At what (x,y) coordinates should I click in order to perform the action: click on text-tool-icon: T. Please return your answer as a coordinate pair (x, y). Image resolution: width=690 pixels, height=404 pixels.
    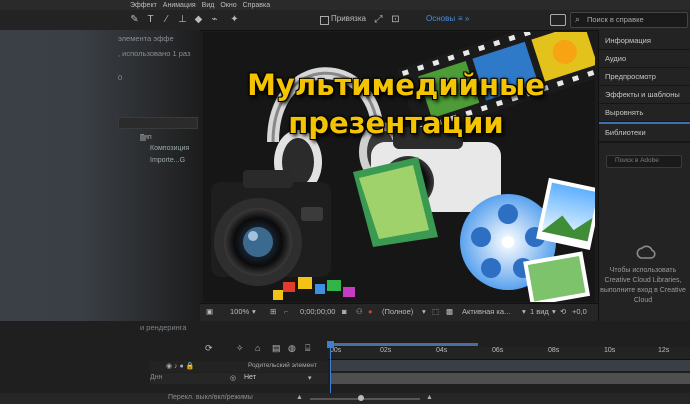
    Looking at the image, I should click on (150, 19).